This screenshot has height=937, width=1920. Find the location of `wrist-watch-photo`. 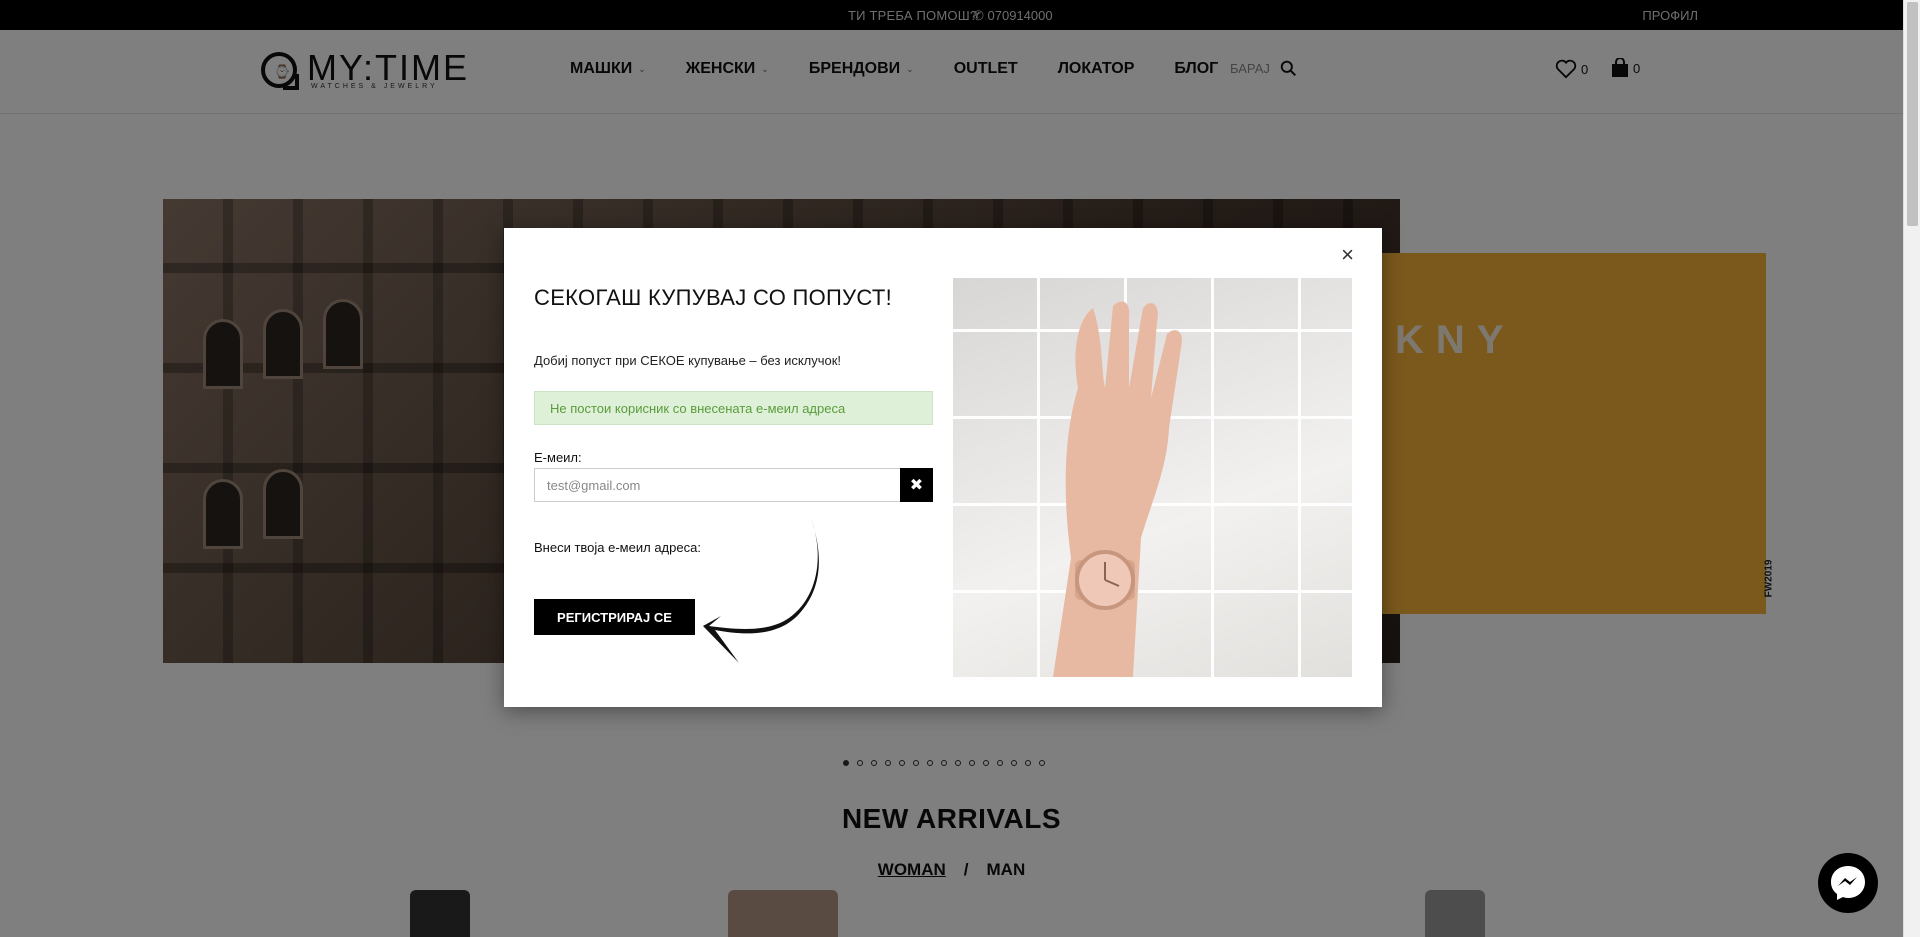

wrist-watch-photo is located at coordinates (1152, 477).